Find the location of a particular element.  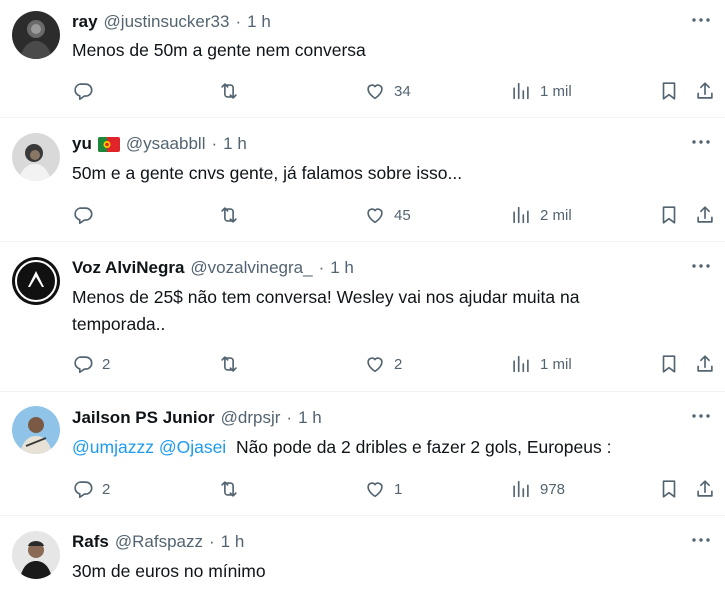

user-handle: @ysaabbll is located at coordinates (166, 144).